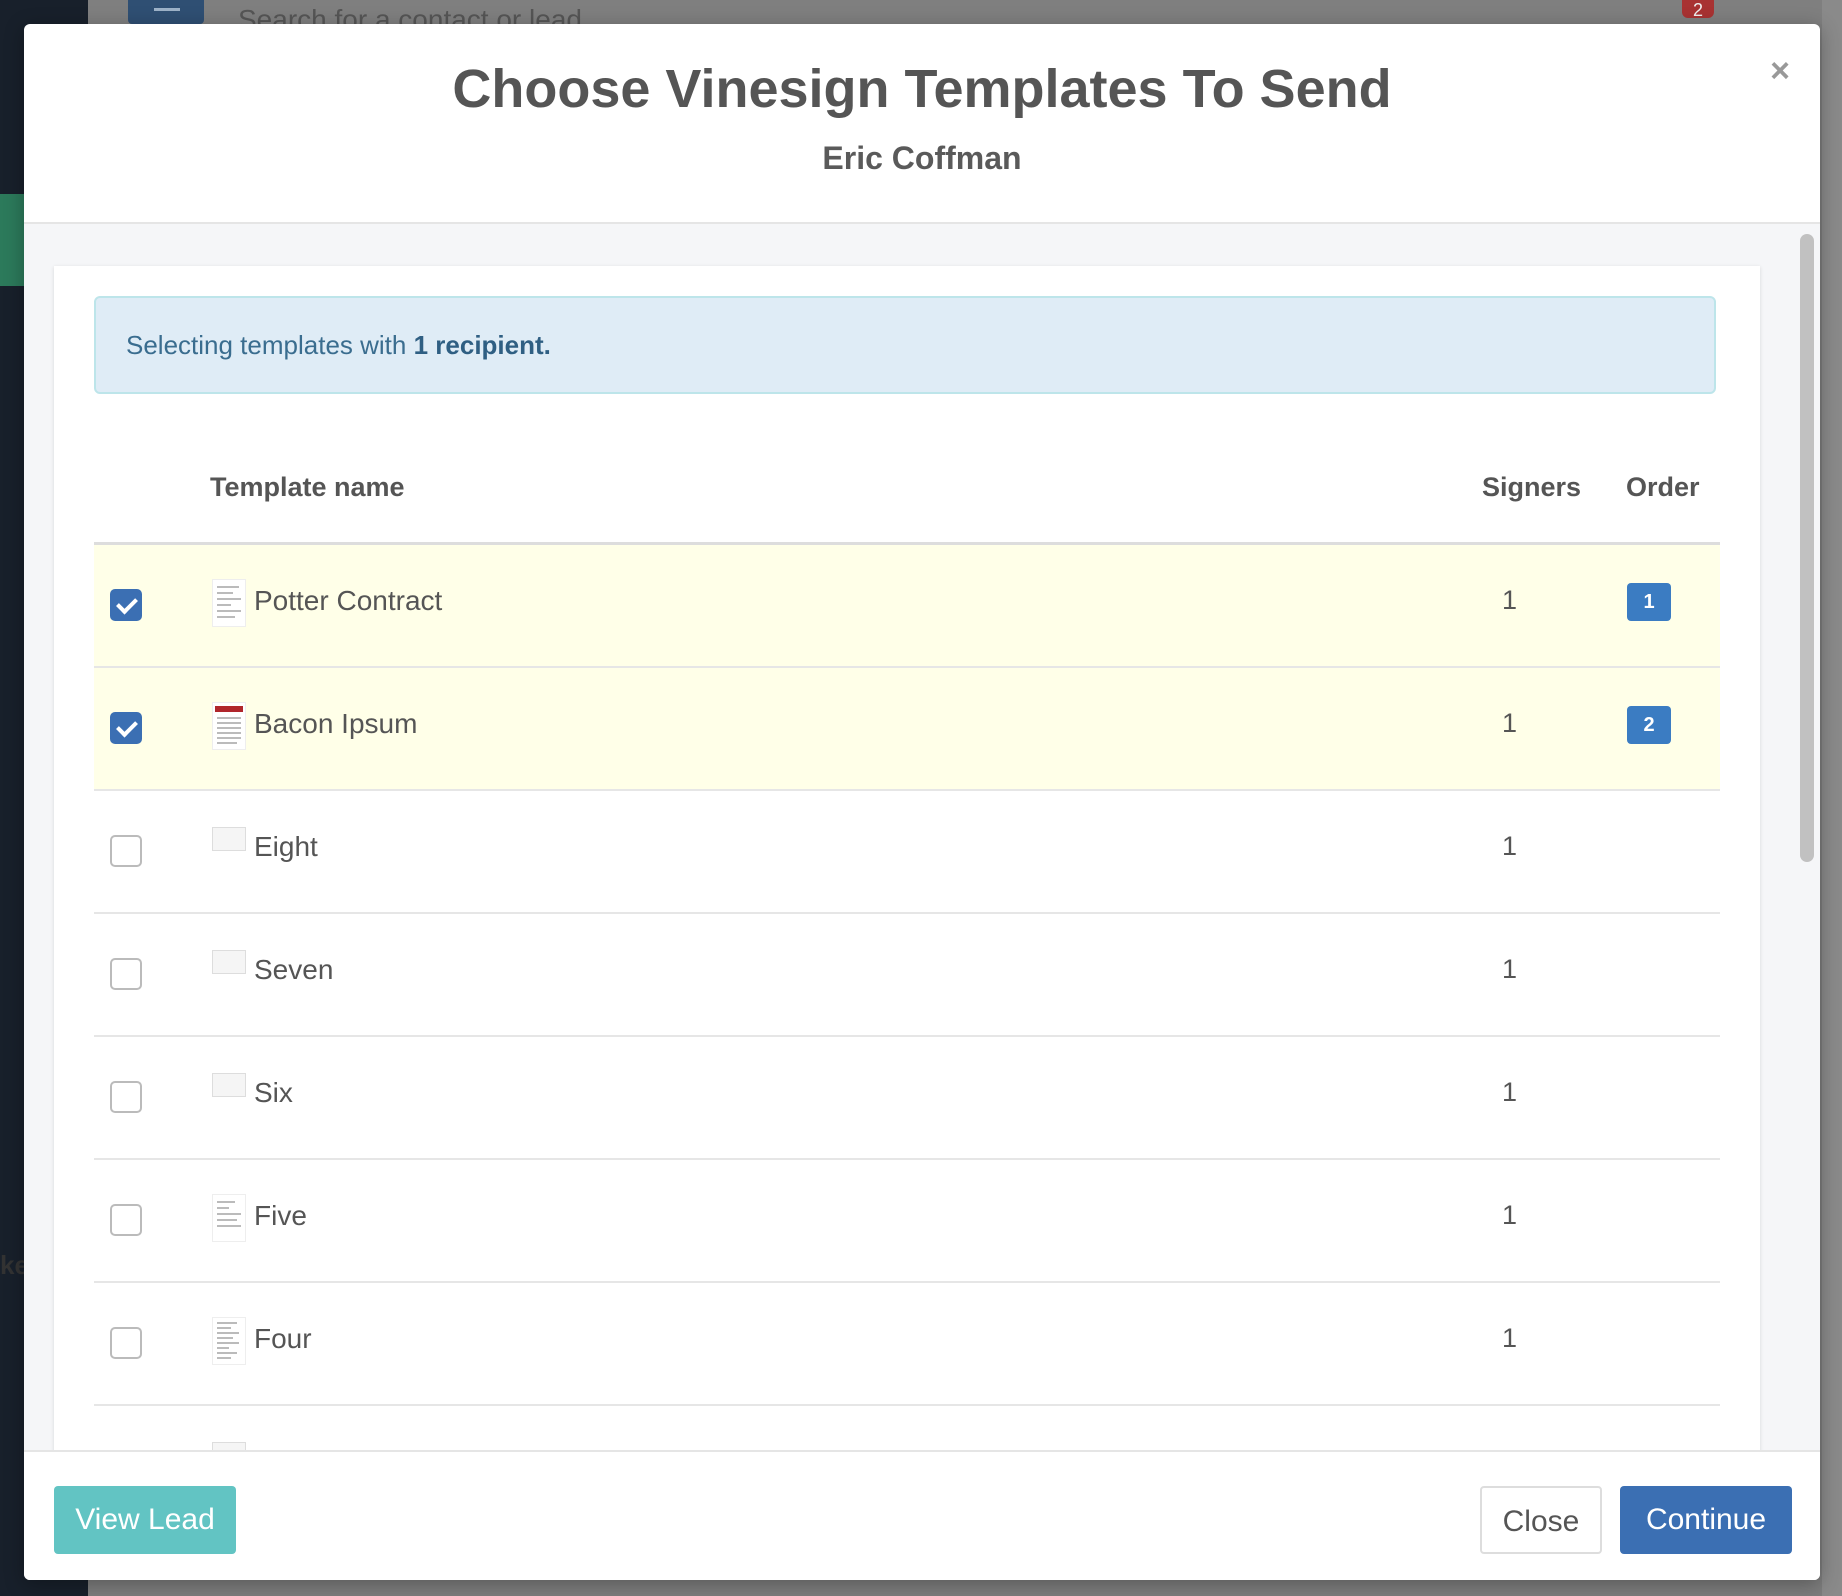 Image resolution: width=1842 pixels, height=1596 pixels. Describe the element at coordinates (1649, 602) in the screenshot. I see `order-badge: 1` at that location.